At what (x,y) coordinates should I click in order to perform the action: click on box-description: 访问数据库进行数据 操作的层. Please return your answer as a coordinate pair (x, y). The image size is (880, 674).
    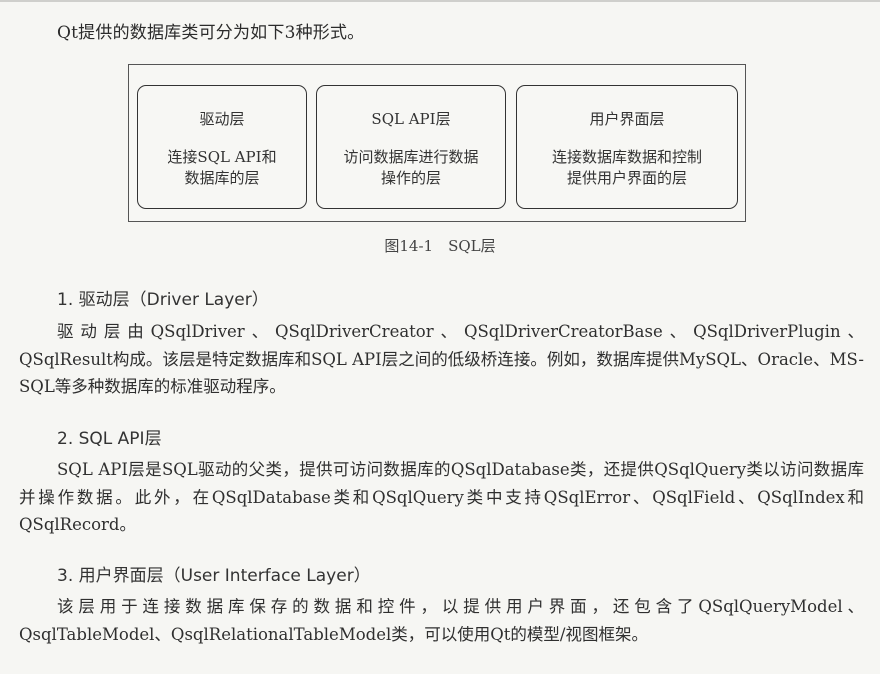
    Looking at the image, I should click on (411, 168).